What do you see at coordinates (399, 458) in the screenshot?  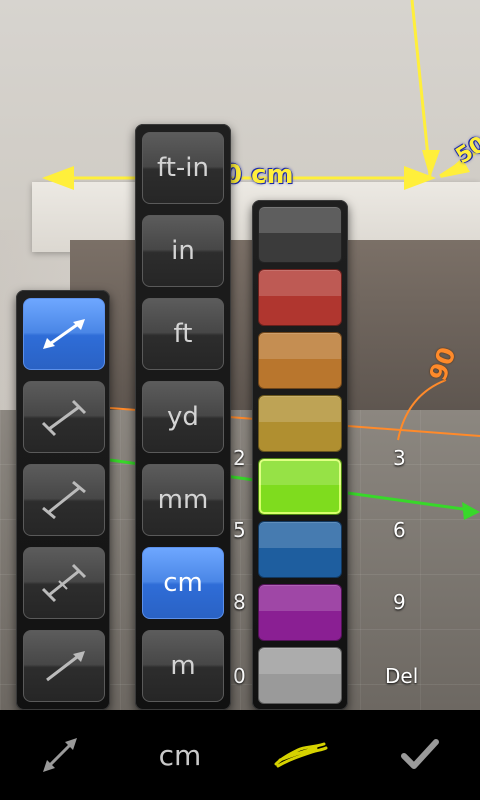 I see `keypad-label-3: 3` at bounding box center [399, 458].